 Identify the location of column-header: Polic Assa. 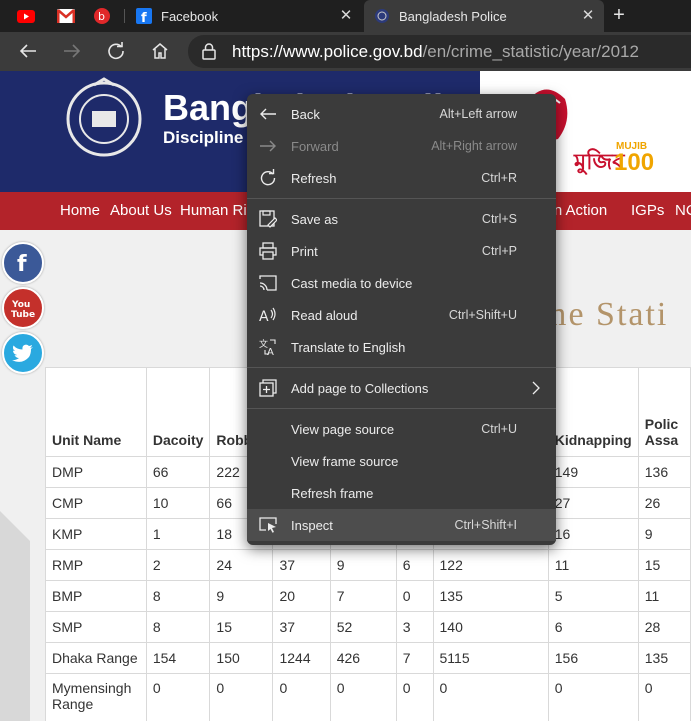
(664, 412).